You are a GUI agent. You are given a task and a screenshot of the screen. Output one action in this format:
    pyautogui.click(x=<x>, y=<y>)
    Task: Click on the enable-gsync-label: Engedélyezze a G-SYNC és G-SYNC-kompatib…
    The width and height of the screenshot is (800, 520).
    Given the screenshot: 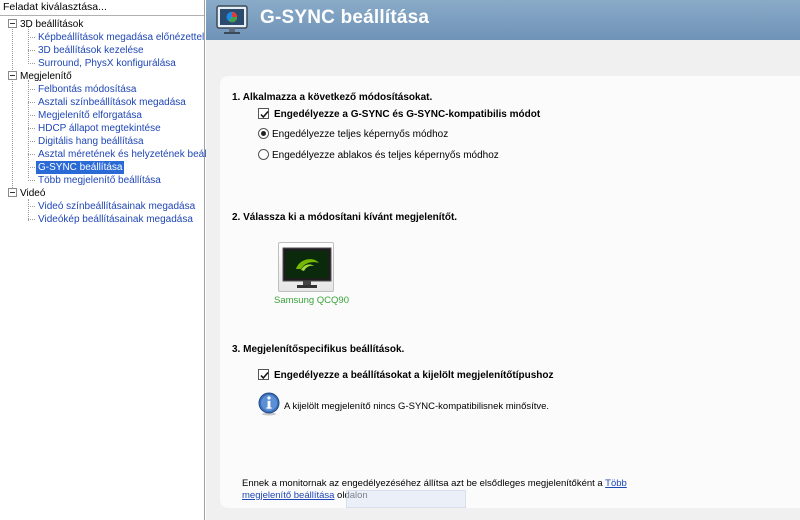 What is the action you would take?
    pyautogui.click(x=407, y=114)
    